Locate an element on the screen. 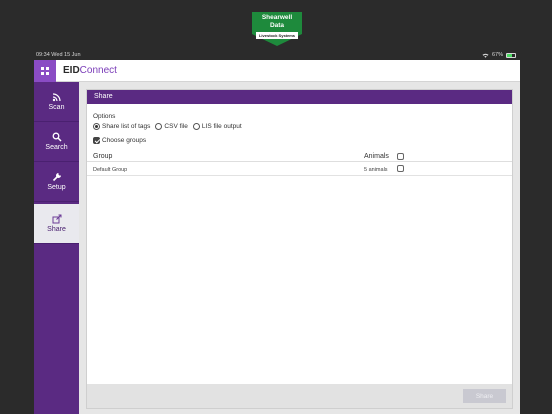  battery-icon is located at coordinates (511, 55).